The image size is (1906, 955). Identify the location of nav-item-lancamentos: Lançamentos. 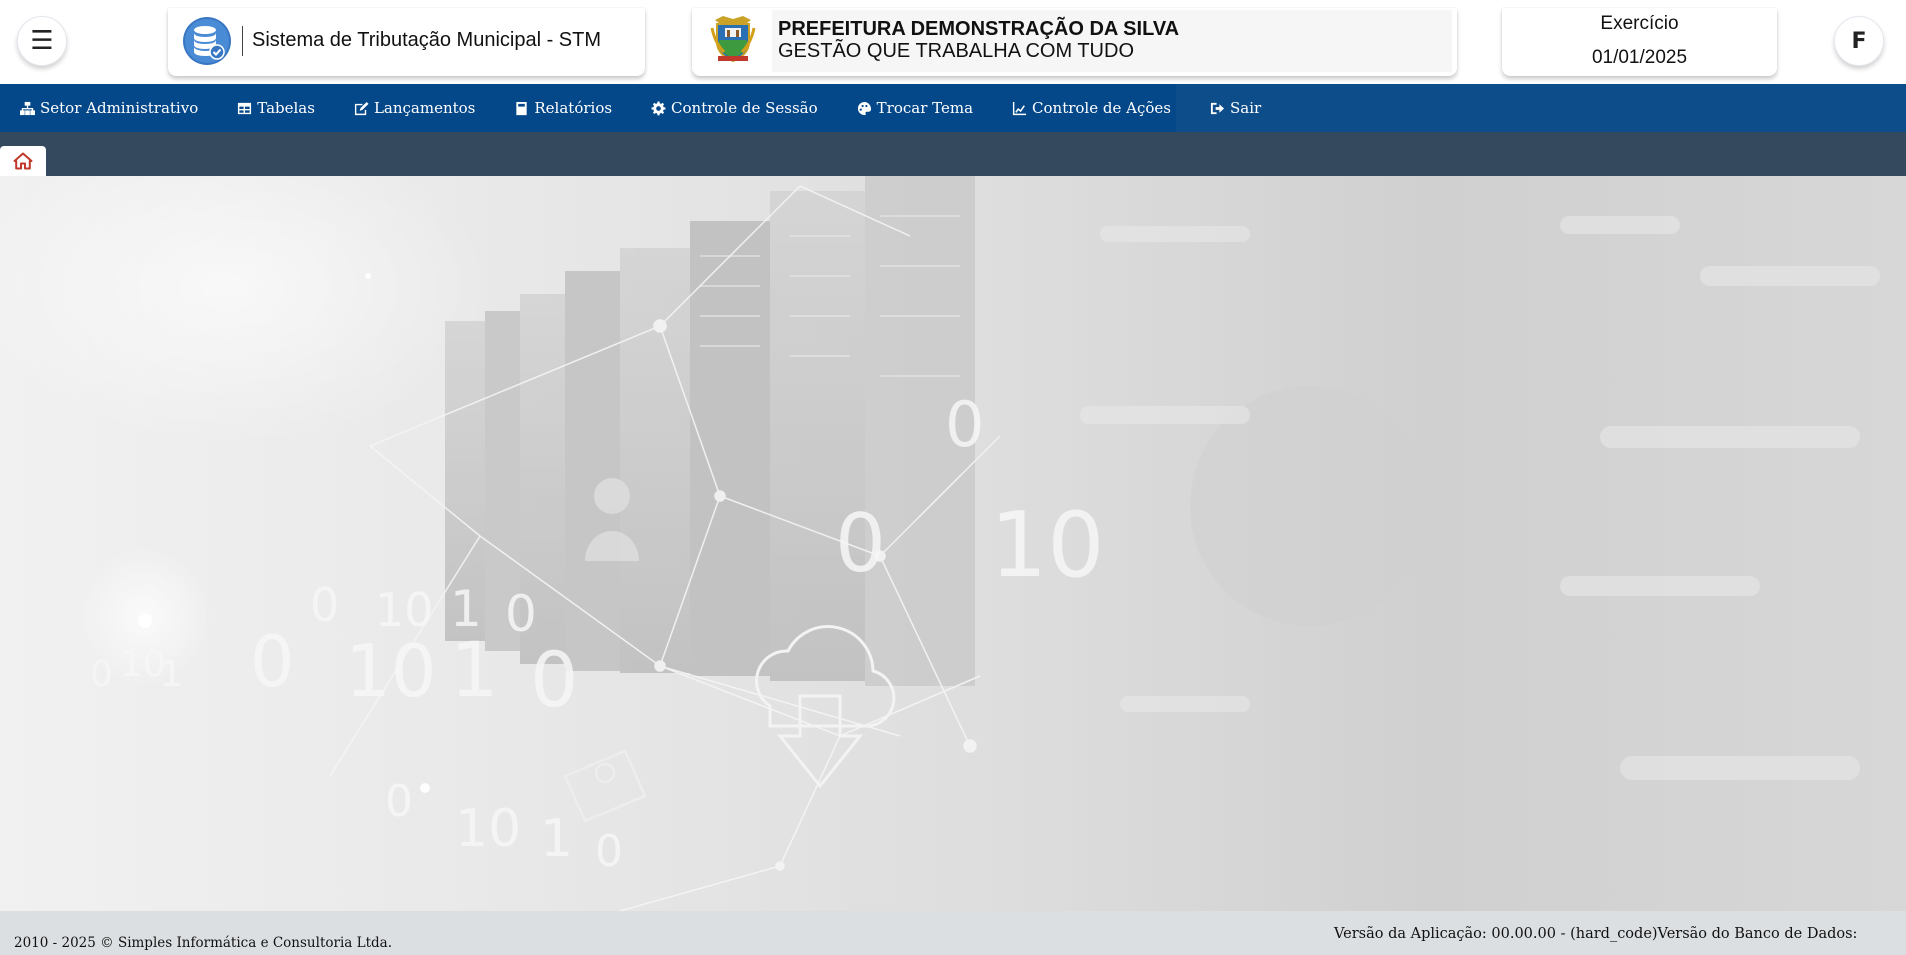
(414, 108).